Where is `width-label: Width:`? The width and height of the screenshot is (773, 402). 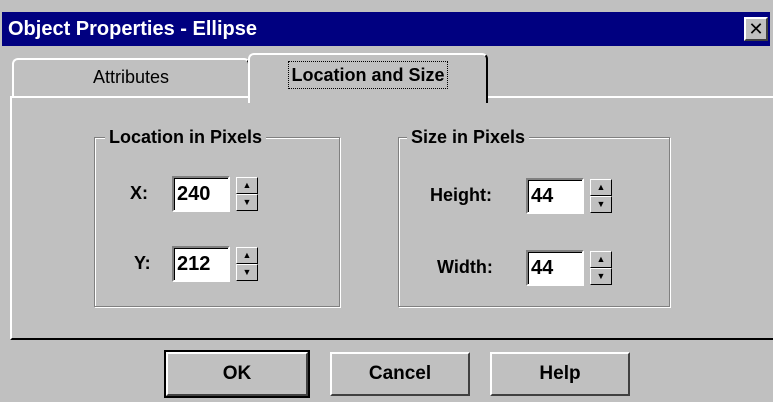
width-label: Width: is located at coordinates (465, 267).